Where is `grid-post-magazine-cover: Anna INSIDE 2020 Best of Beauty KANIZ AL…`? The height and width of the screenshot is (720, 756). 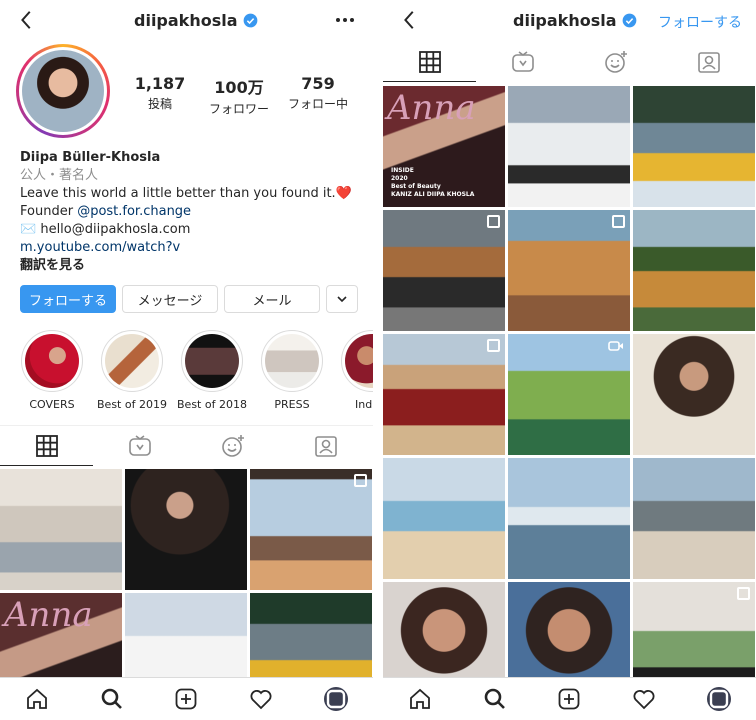 grid-post-magazine-cover: Anna INSIDE 2020 Best of Beauty KANIZ AL… is located at coordinates (444, 146).